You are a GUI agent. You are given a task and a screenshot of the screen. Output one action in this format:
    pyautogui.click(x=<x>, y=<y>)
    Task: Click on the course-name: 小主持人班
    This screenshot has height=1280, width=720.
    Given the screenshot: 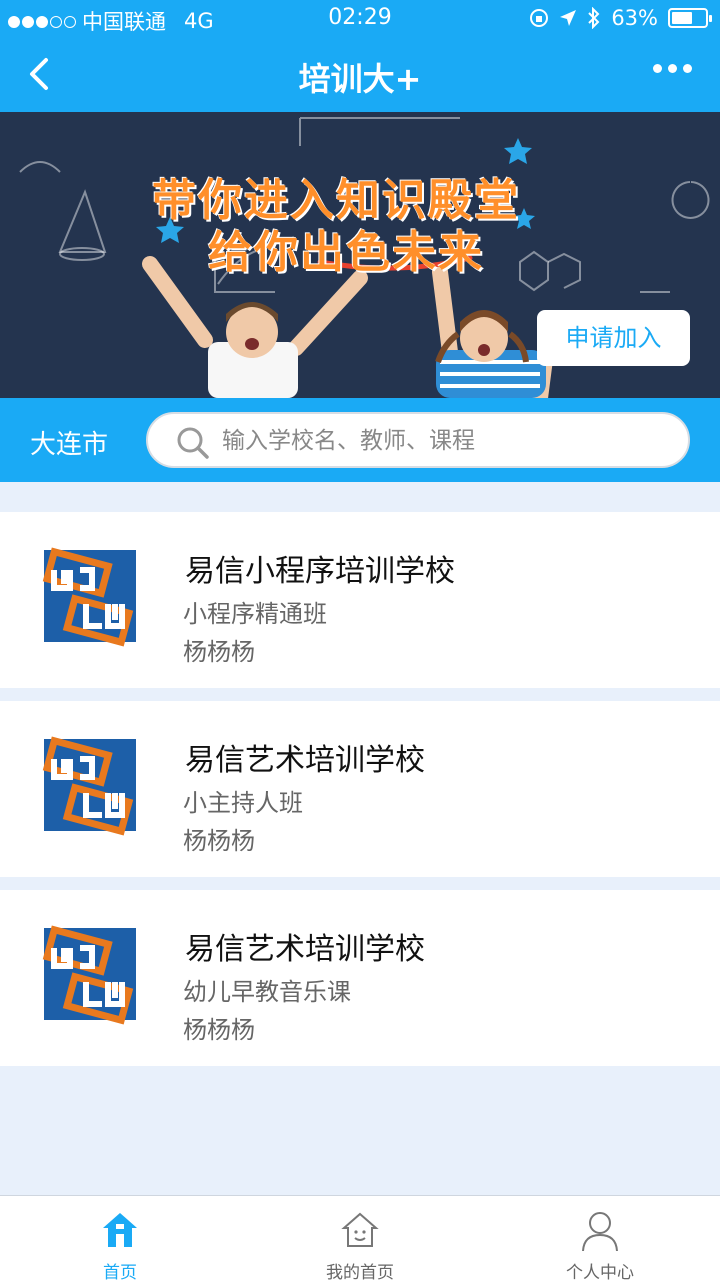 What is the action you would take?
    pyautogui.click(x=243, y=803)
    